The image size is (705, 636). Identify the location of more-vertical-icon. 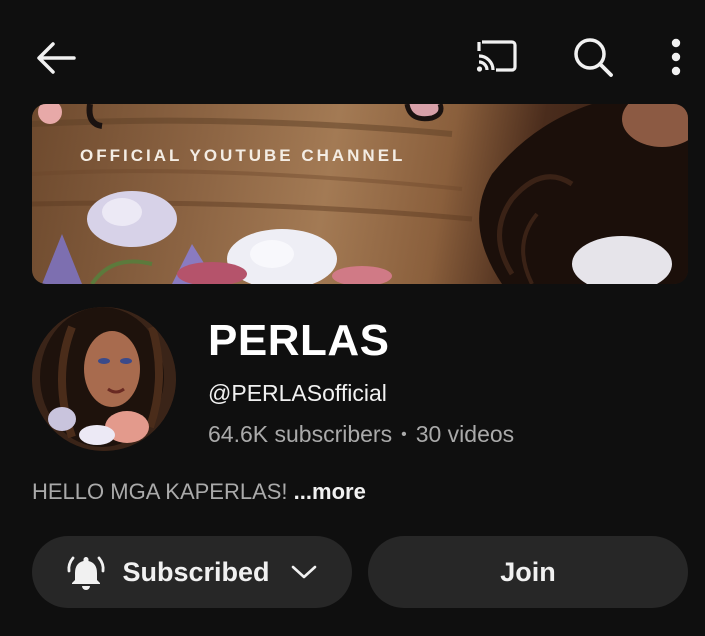
(676, 57).